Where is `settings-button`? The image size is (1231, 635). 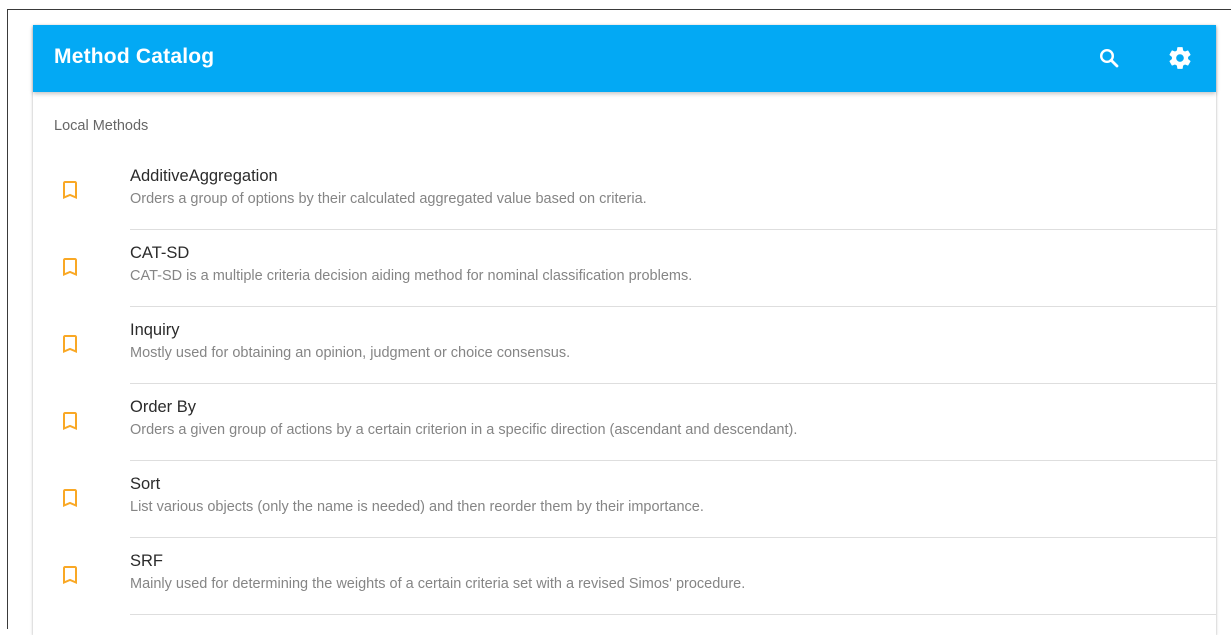
settings-button is located at coordinates (1180, 58).